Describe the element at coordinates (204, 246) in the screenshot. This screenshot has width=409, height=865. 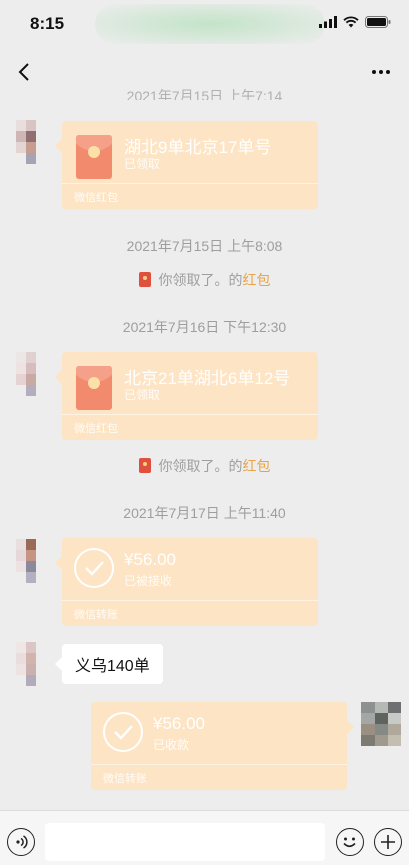
I see `timestamp: 2021年7月15日 上午8:08` at that location.